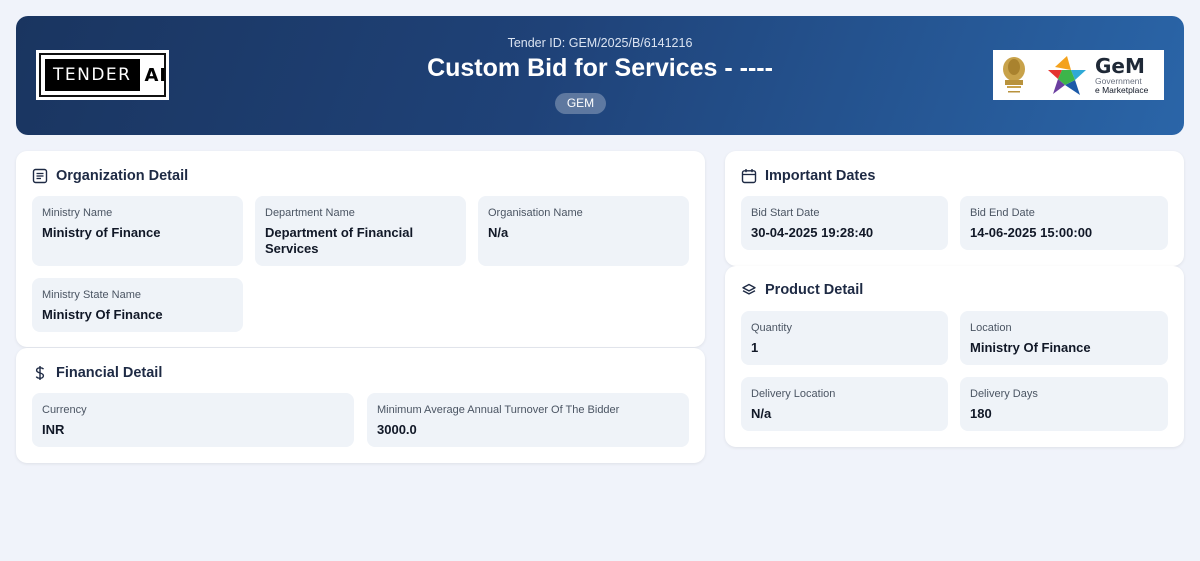 This screenshot has width=1200, height=561. Describe the element at coordinates (137, 305) in the screenshot. I see `ministry-state-name-field: Ministry State Name Ministry Of Finance` at that location.